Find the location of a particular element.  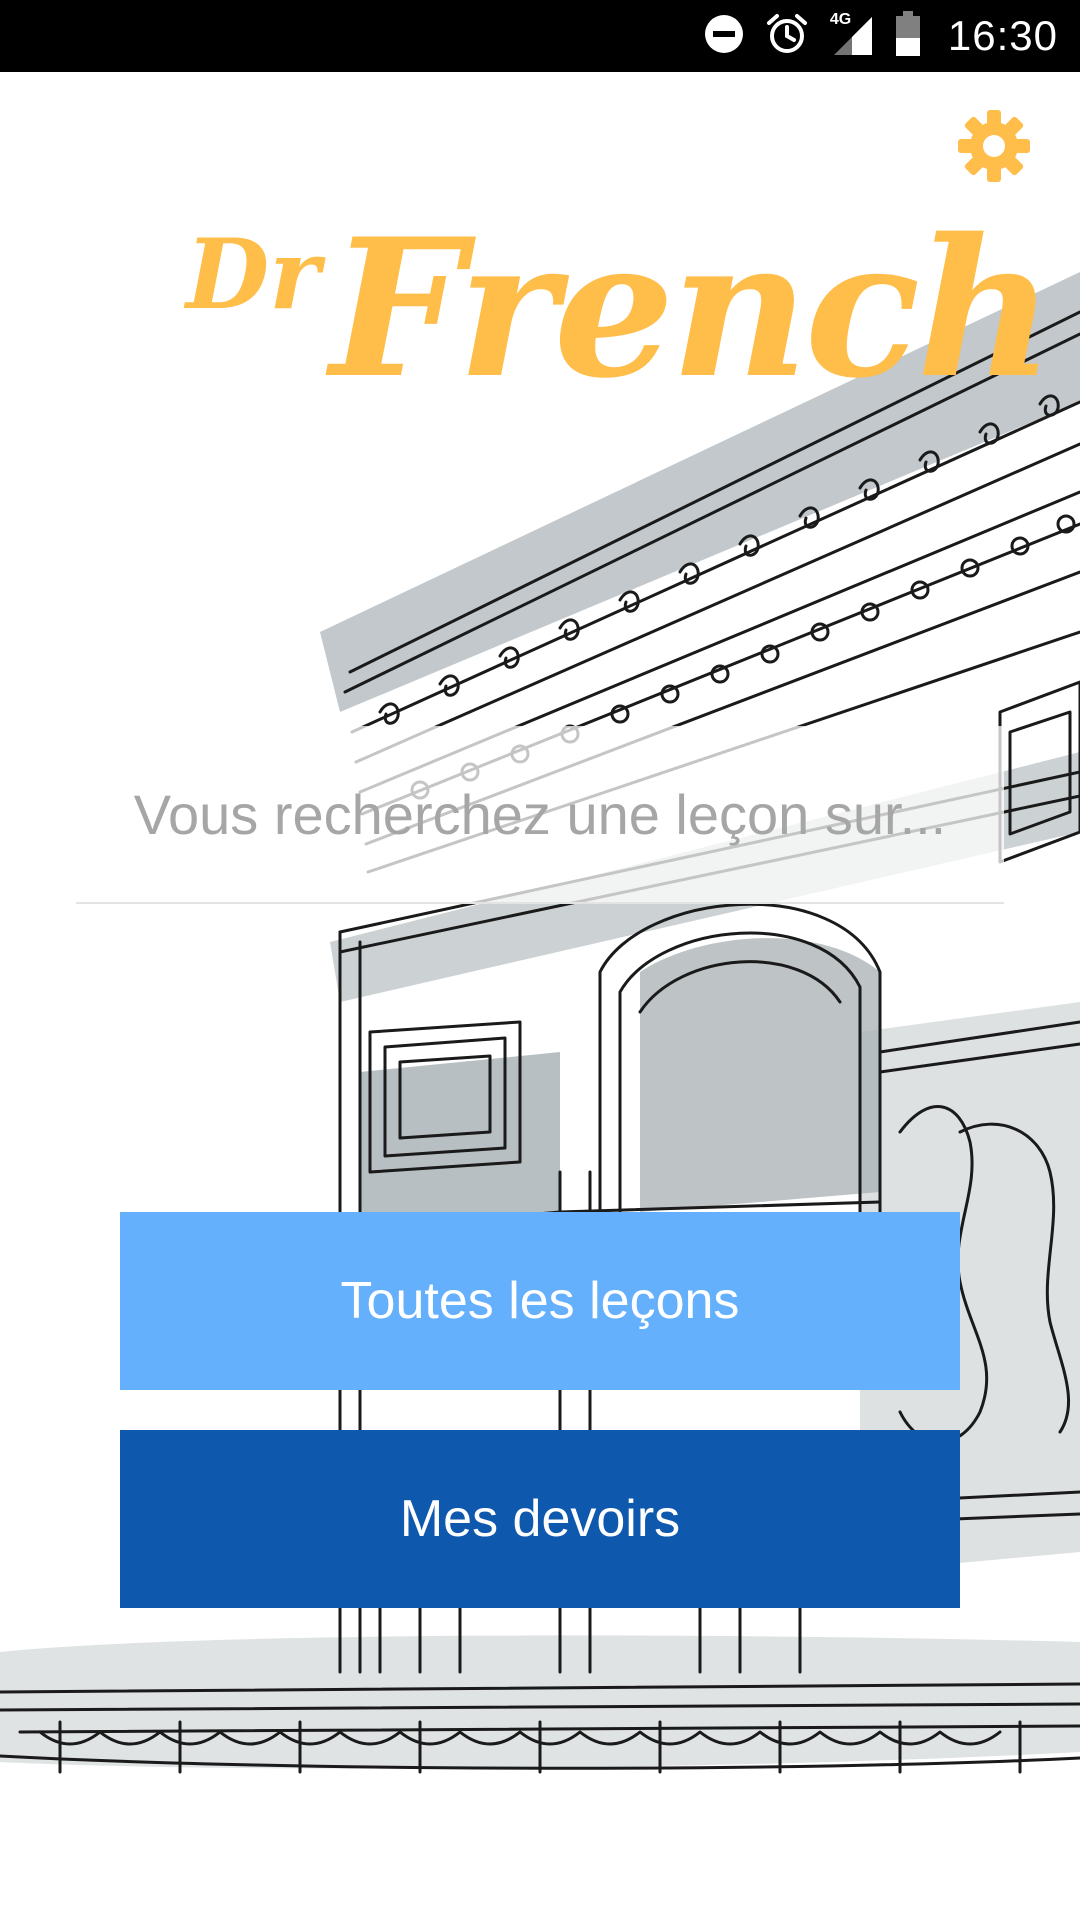

search-input is located at coordinates (540, 814).